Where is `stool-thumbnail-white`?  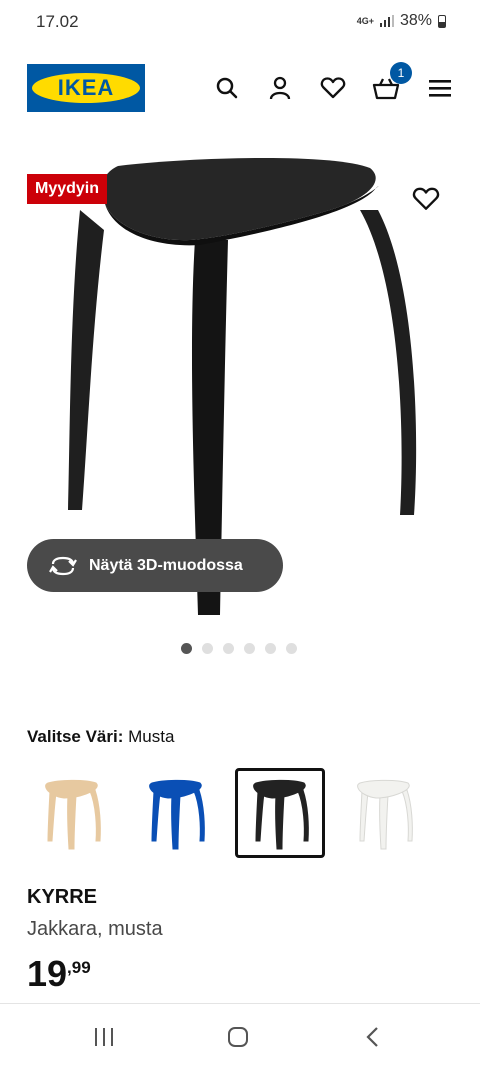
stool-thumbnail-white is located at coordinates (385, 814).